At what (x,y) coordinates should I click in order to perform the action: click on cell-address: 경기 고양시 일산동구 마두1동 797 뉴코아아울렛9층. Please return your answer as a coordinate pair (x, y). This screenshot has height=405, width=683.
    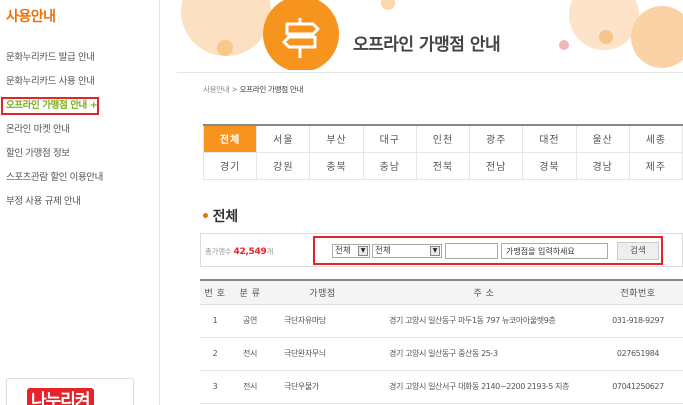
    Looking at the image, I should click on (484, 321).